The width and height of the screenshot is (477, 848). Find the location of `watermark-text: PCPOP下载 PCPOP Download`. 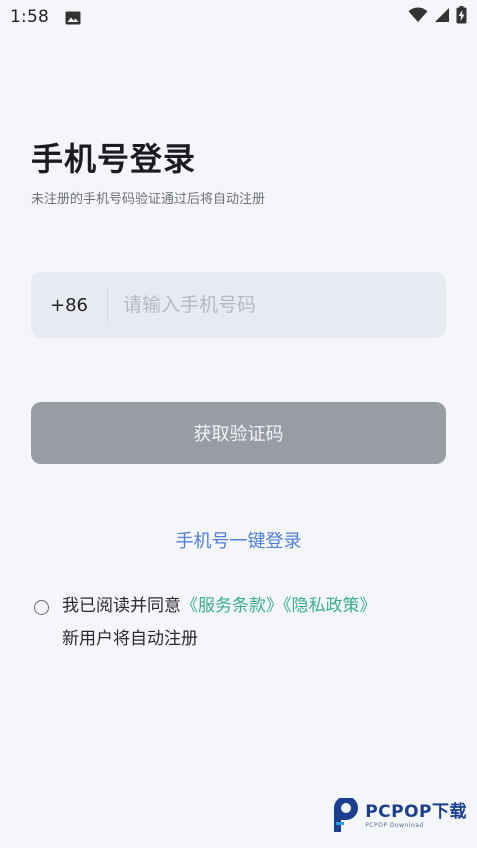

watermark-text: PCPOP下载 PCPOP Download is located at coordinates (416, 816).